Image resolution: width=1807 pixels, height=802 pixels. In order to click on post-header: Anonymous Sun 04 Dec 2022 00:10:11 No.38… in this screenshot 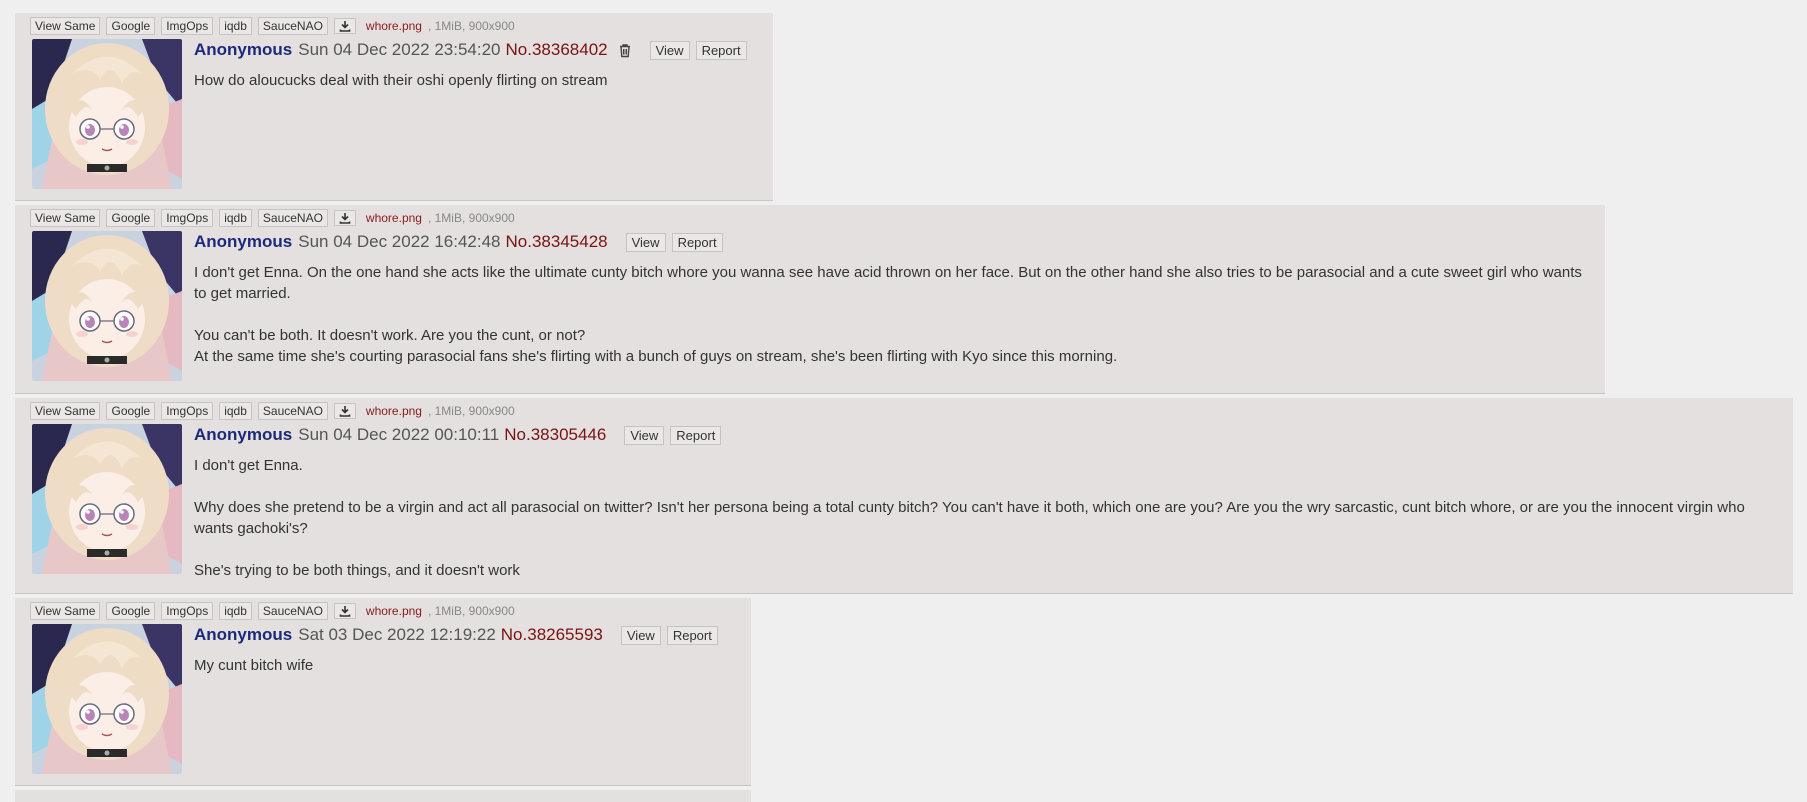, I will do `click(458, 435)`.